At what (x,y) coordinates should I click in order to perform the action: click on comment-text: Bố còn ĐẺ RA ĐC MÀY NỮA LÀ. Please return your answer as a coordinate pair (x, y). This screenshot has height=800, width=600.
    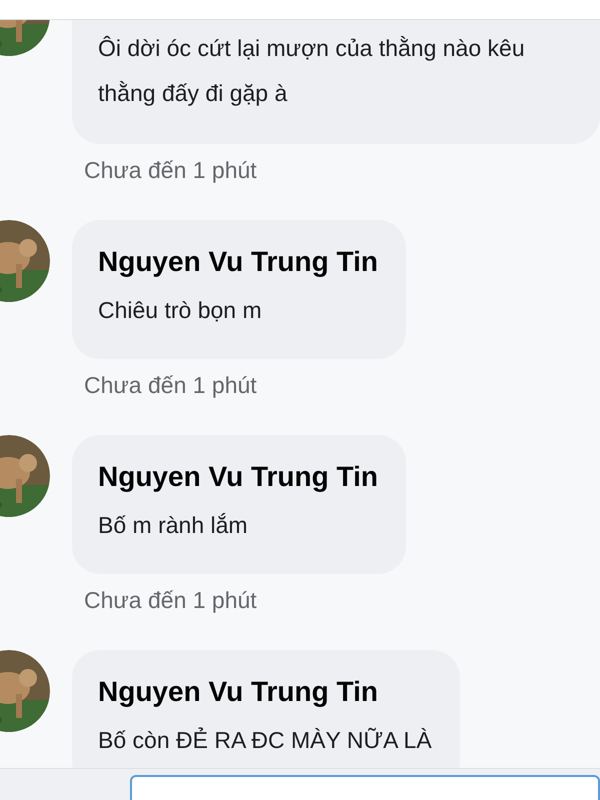
    Looking at the image, I should click on (265, 740).